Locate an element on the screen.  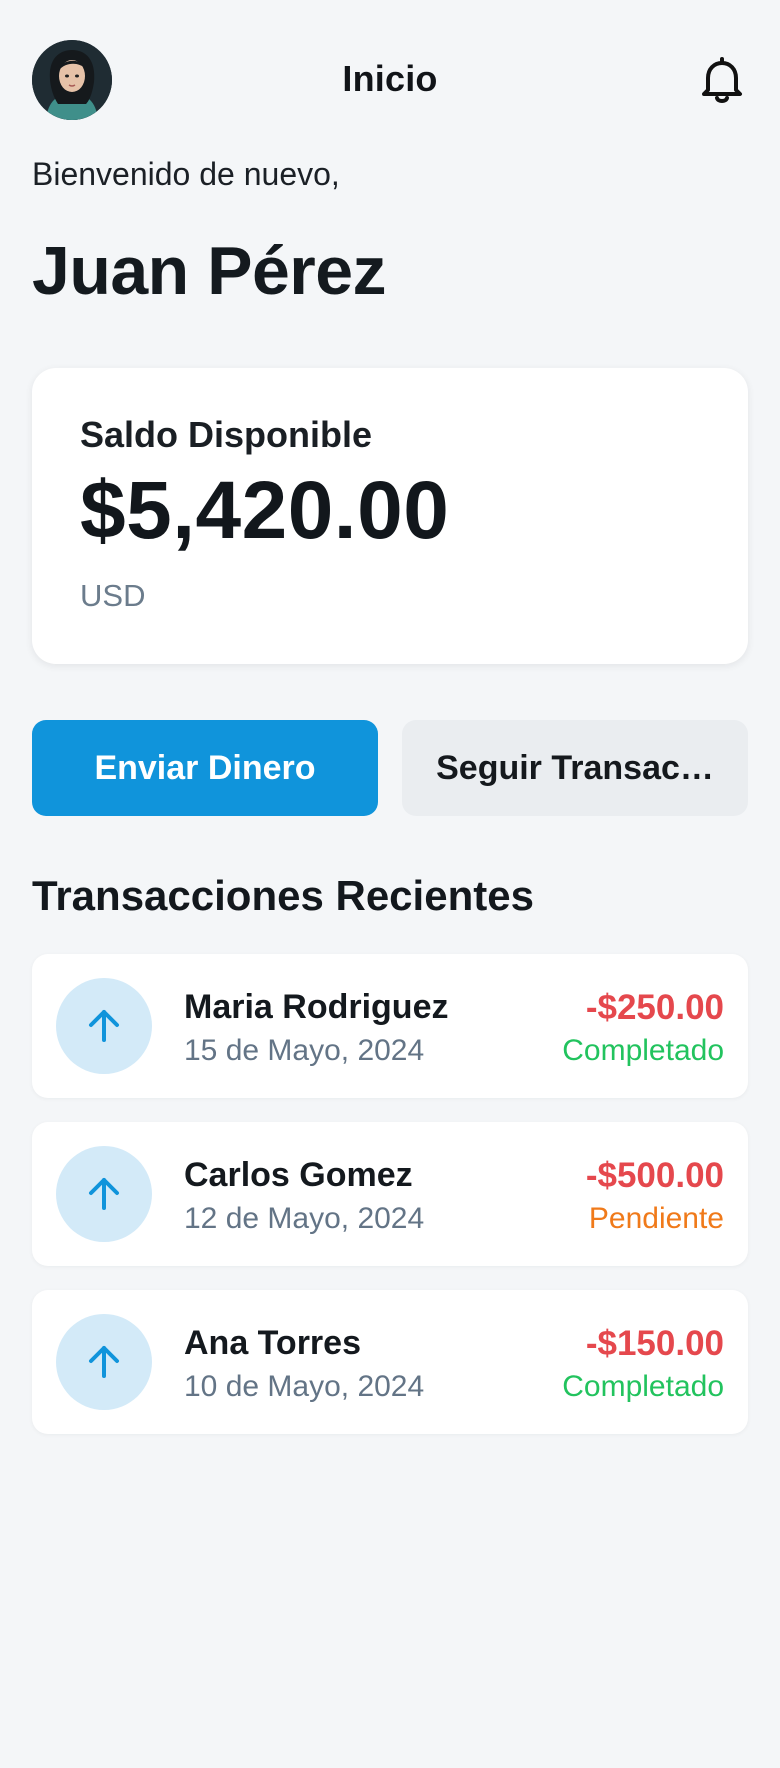
transaction-date: 15 de Mayo, 2024 is located at coordinates (304, 1050).